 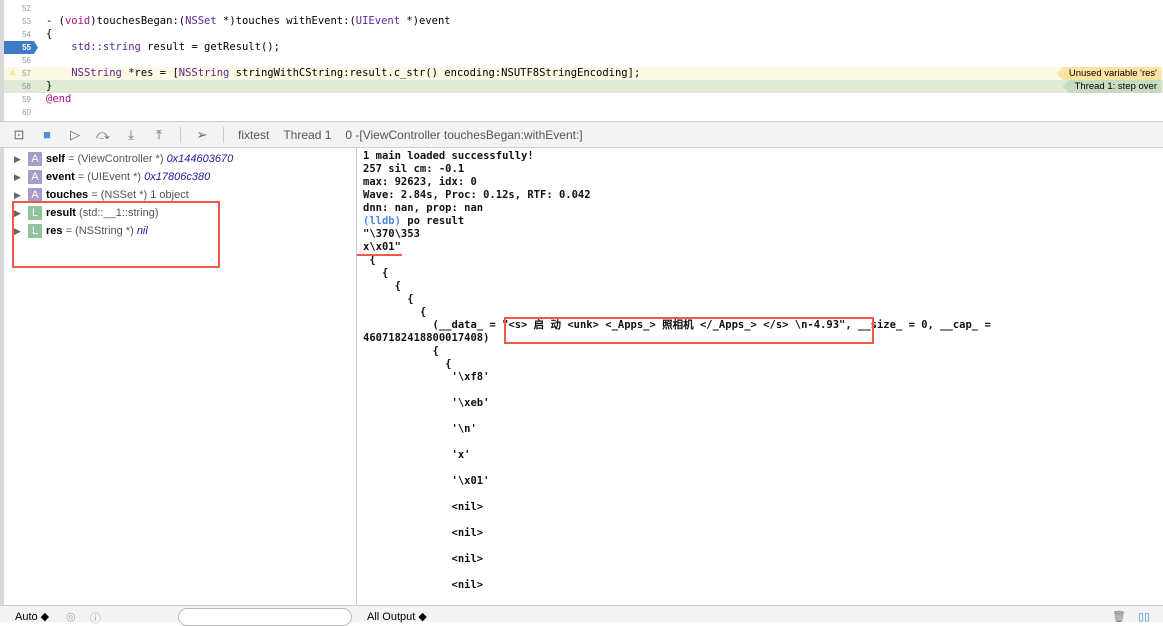 I want to click on bottom-bar: Auto ◆ ◎ ⓘ All Output ◆ 🗑 ▯▯, so click(x=581, y=615).